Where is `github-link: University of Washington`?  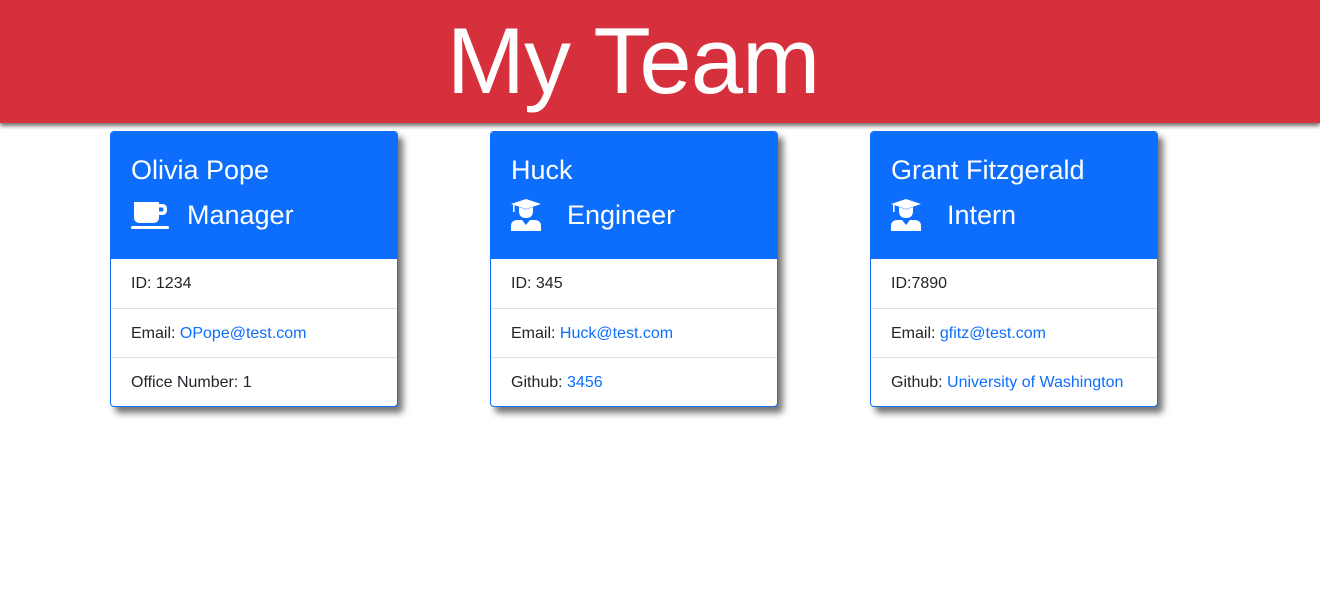
github-link: University of Washington is located at coordinates (1035, 382).